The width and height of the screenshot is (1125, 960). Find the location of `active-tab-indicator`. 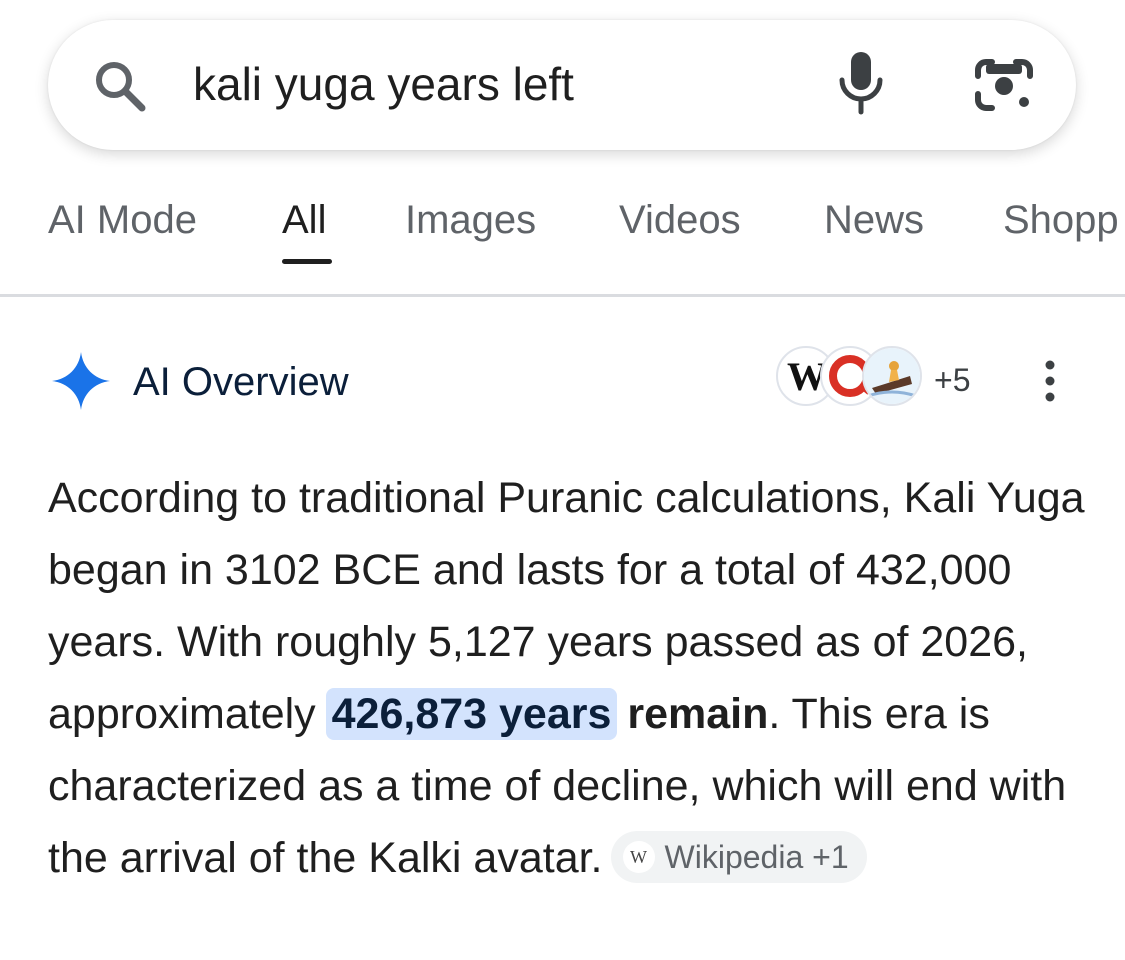

active-tab-indicator is located at coordinates (307, 261).